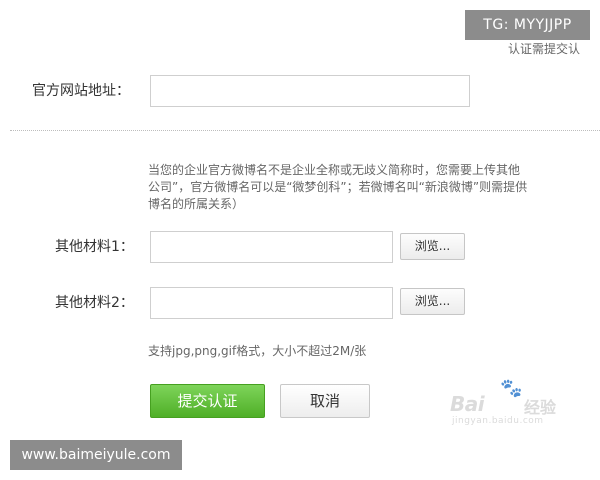 The height and width of the screenshot is (480, 600). What do you see at coordinates (334, 170) in the screenshot?
I see `note-line: 当您的企业官方微博名不是企业全称或无歧义简称时，您需要上传其他` at bounding box center [334, 170].